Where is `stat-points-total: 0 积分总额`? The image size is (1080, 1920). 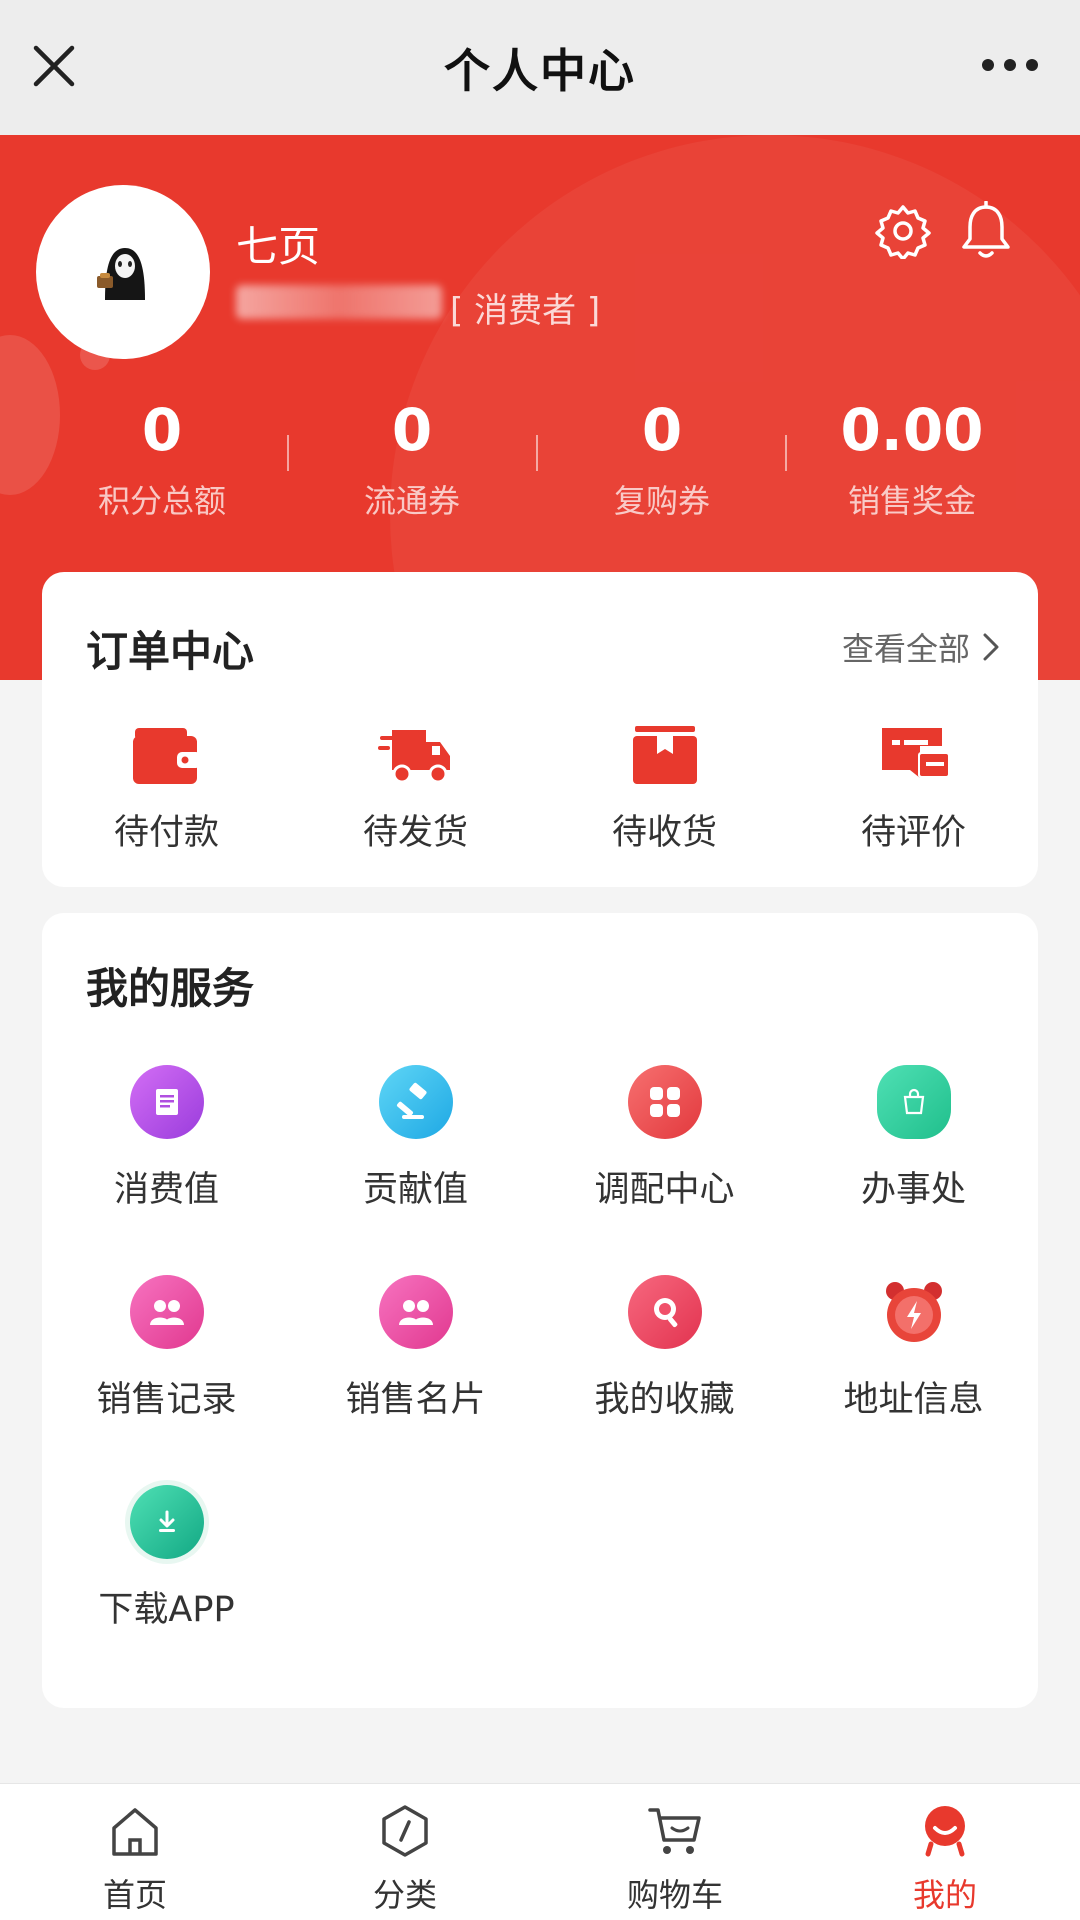 stat-points-total: 0 积分总额 is located at coordinates (162, 456).